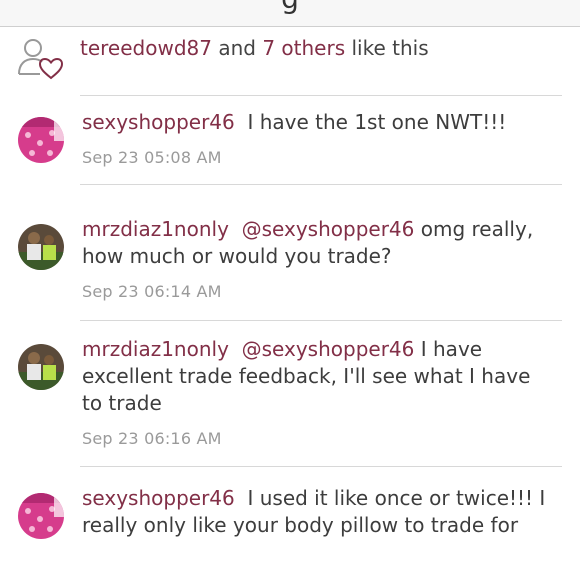 This screenshot has width=580, height=580. I want to click on comment-timestamp: Sep 23 05:08 AM, so click(152, 157).